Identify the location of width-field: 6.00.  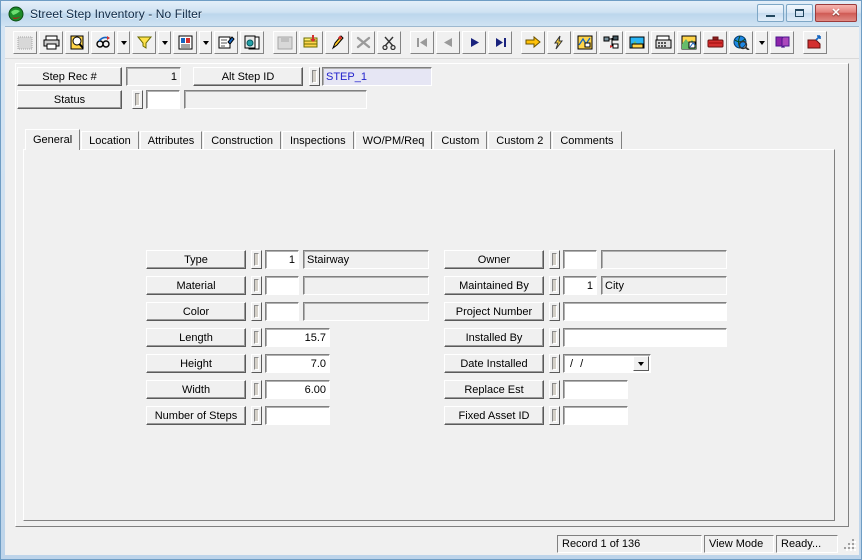
(297, 389).